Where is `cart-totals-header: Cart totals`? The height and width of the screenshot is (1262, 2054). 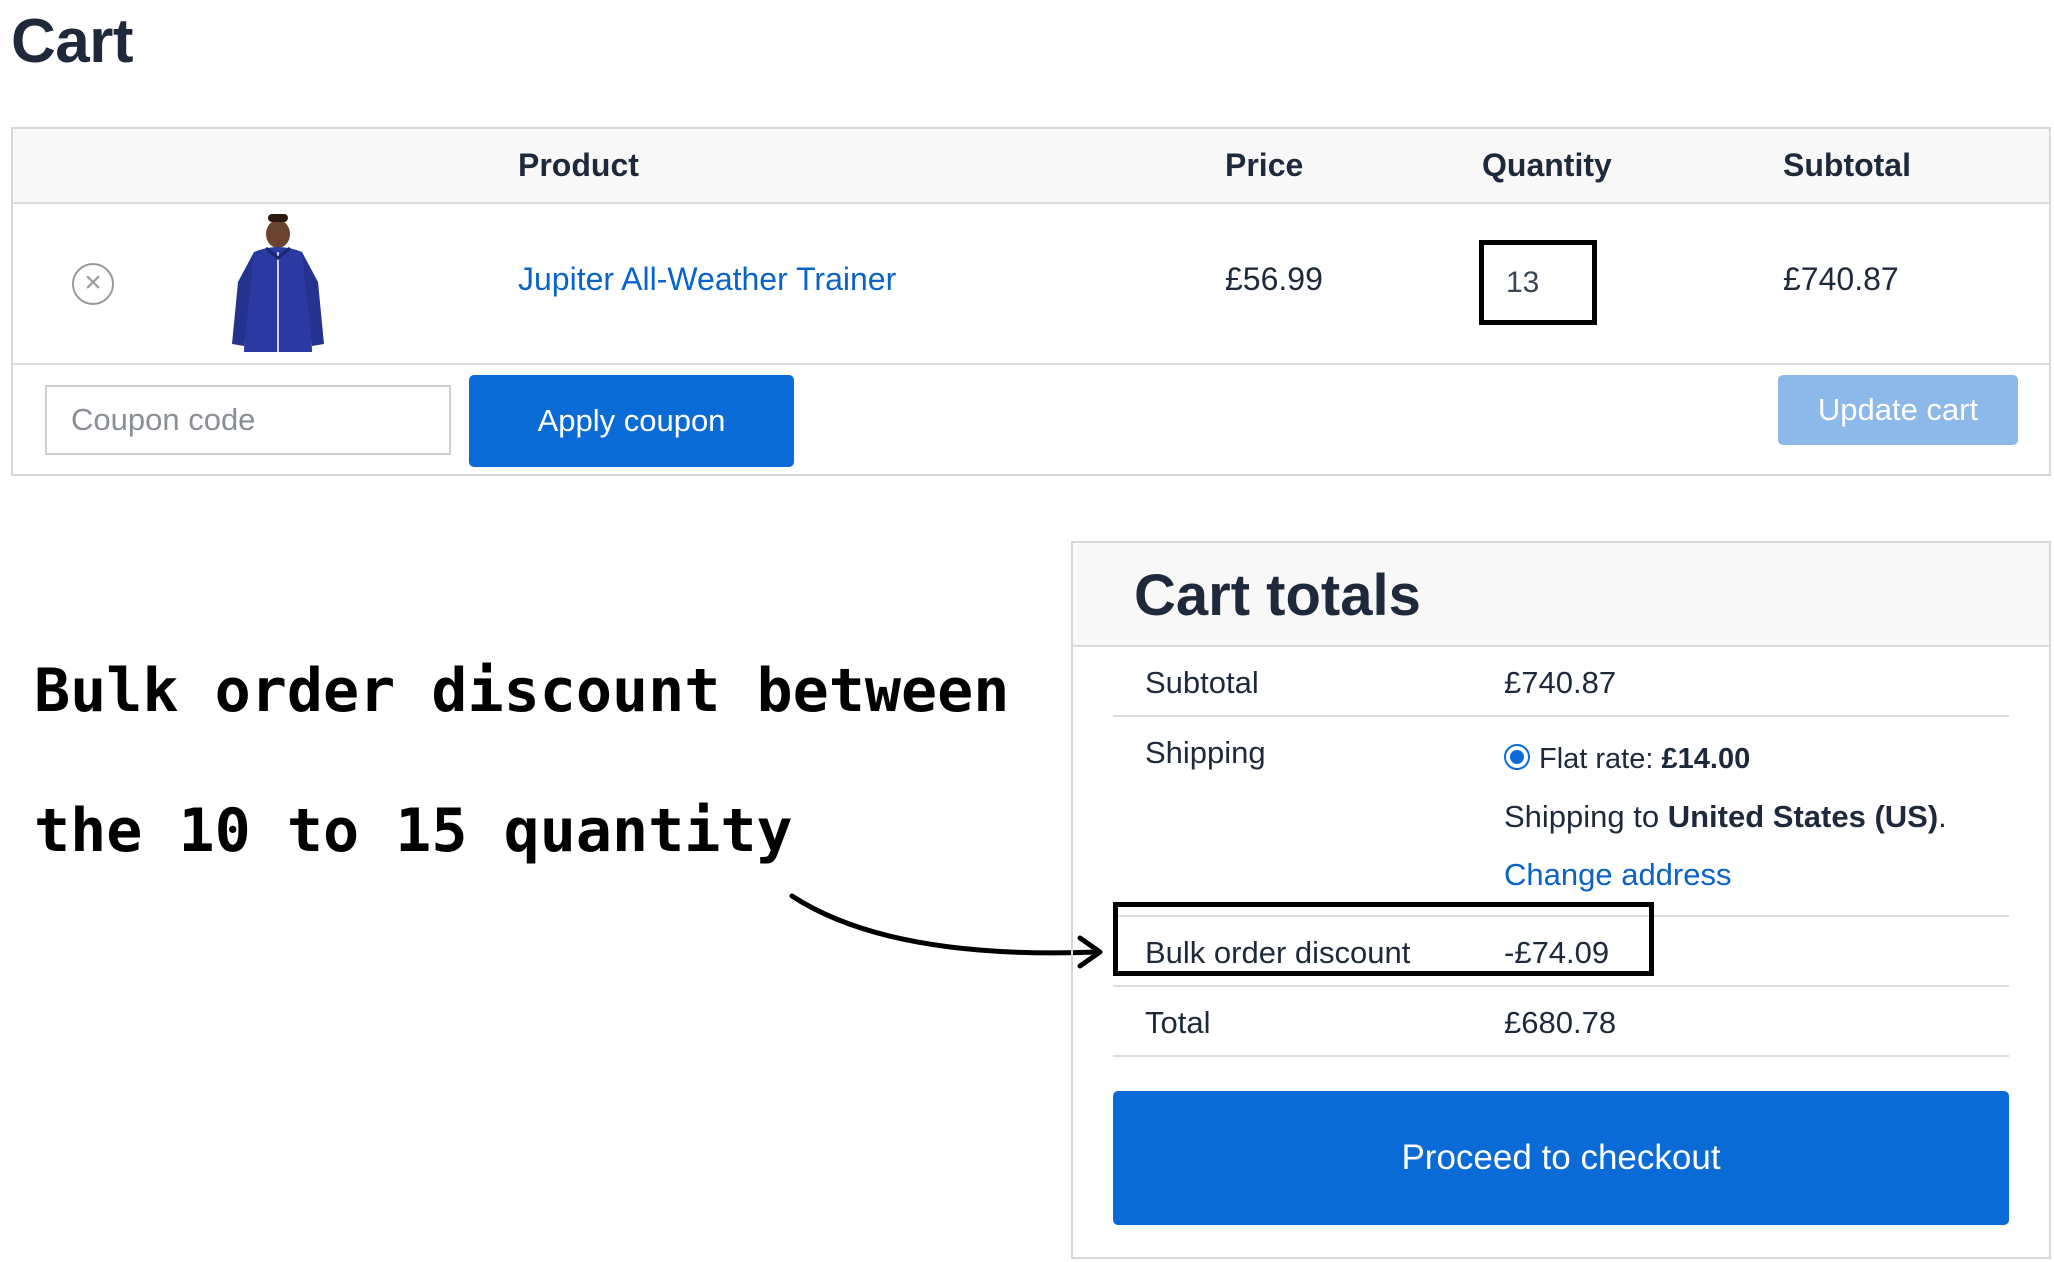 cart-totals-header: Cart totals is located at coordinates (1561, 595).